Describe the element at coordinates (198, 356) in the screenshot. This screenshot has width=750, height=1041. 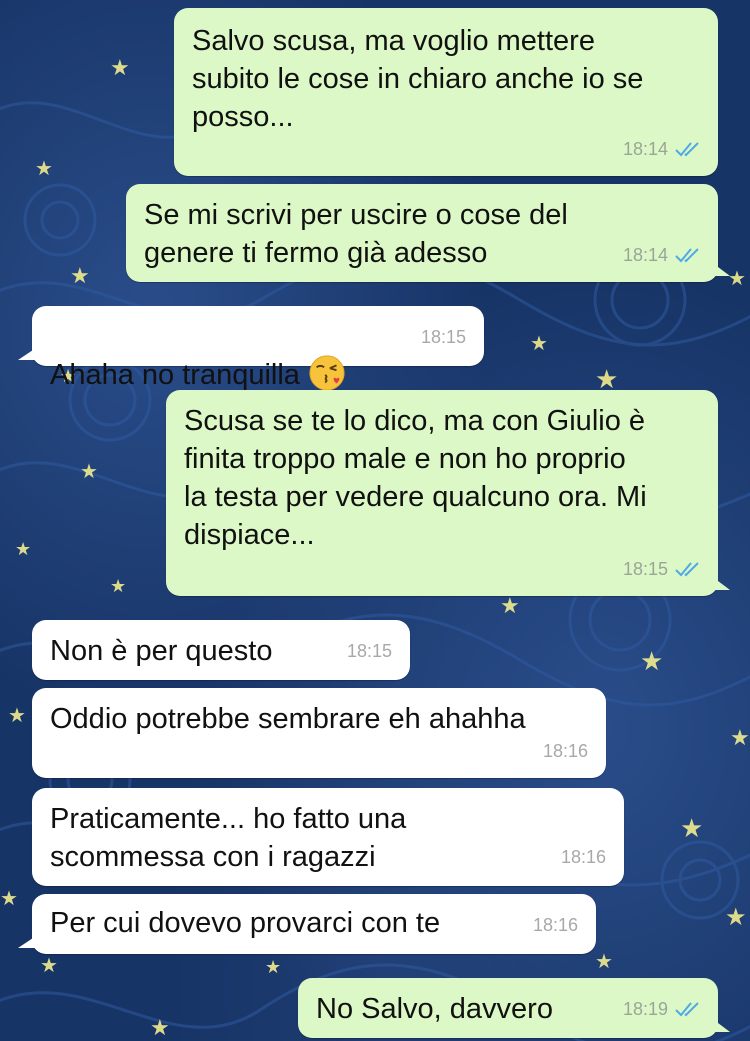
I see `message-text: Ahaha no tranquilla` at that location.